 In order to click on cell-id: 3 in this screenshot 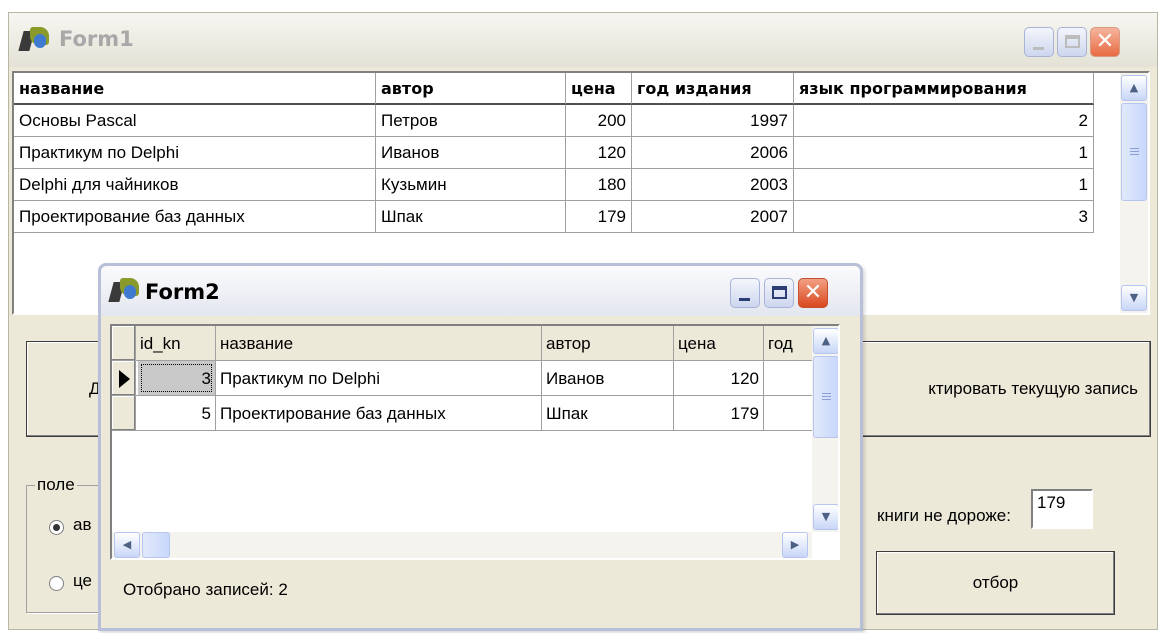, I will do `click(176, 378)`.